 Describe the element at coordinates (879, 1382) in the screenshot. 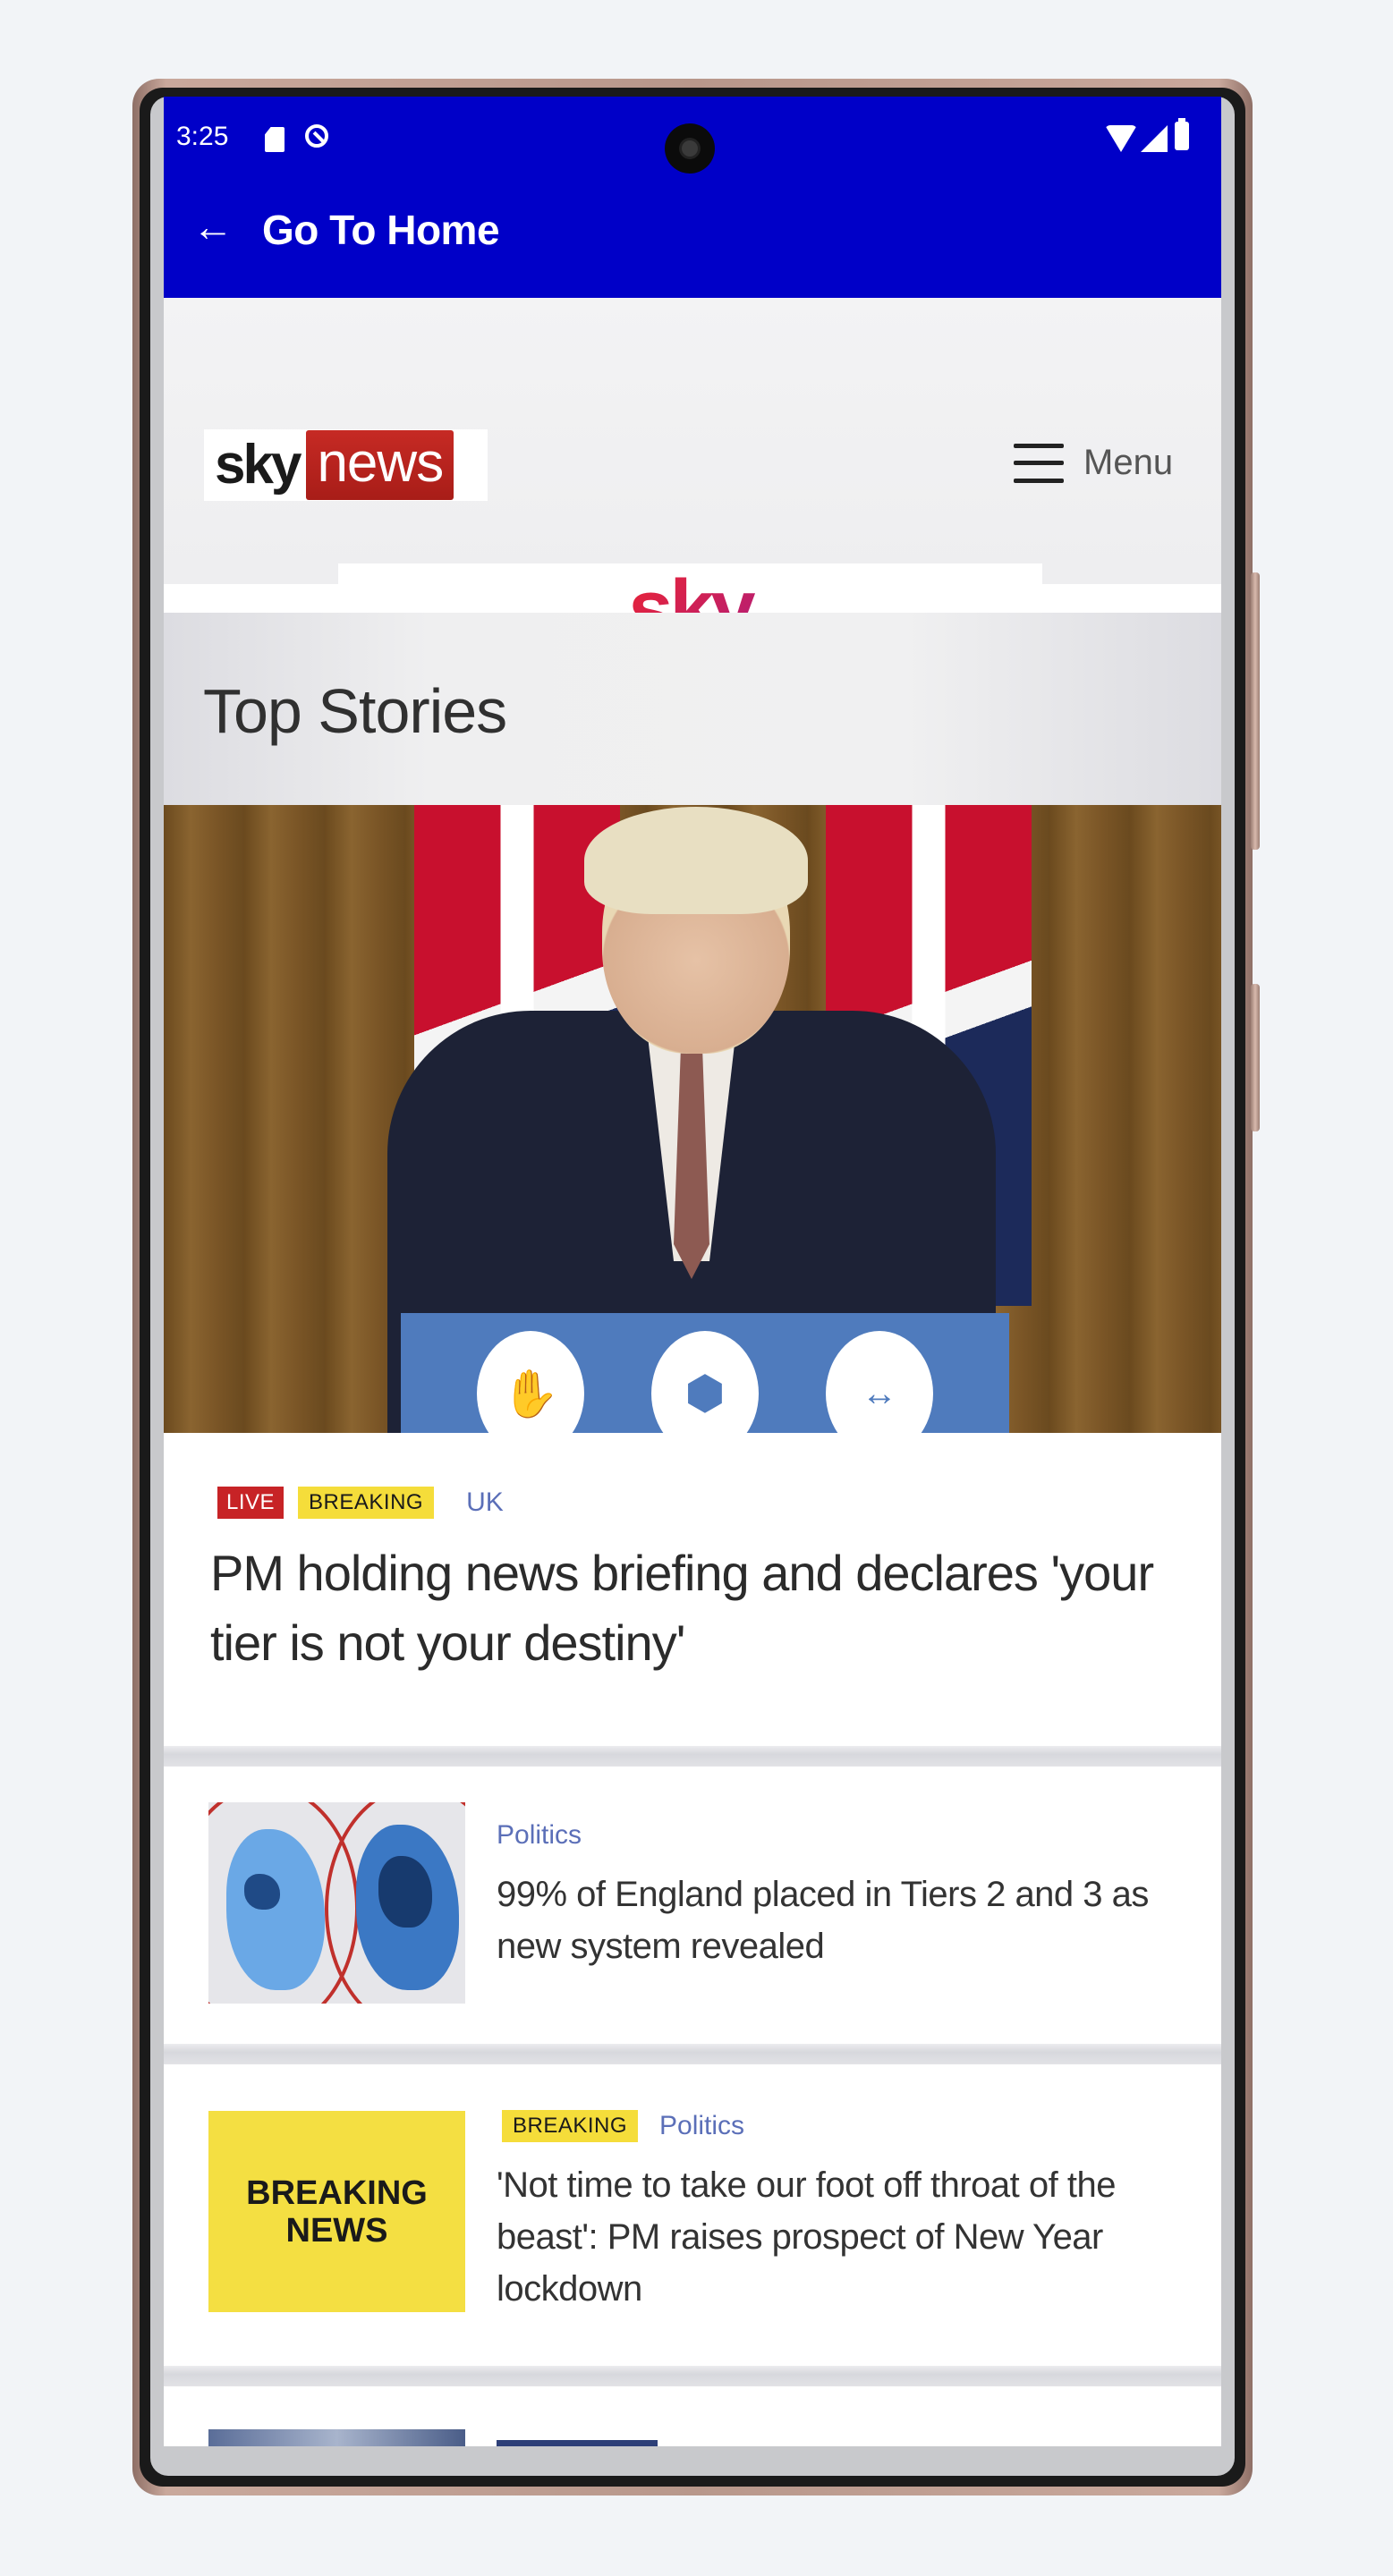

I see `social-distance-icon: ↔` at that location.